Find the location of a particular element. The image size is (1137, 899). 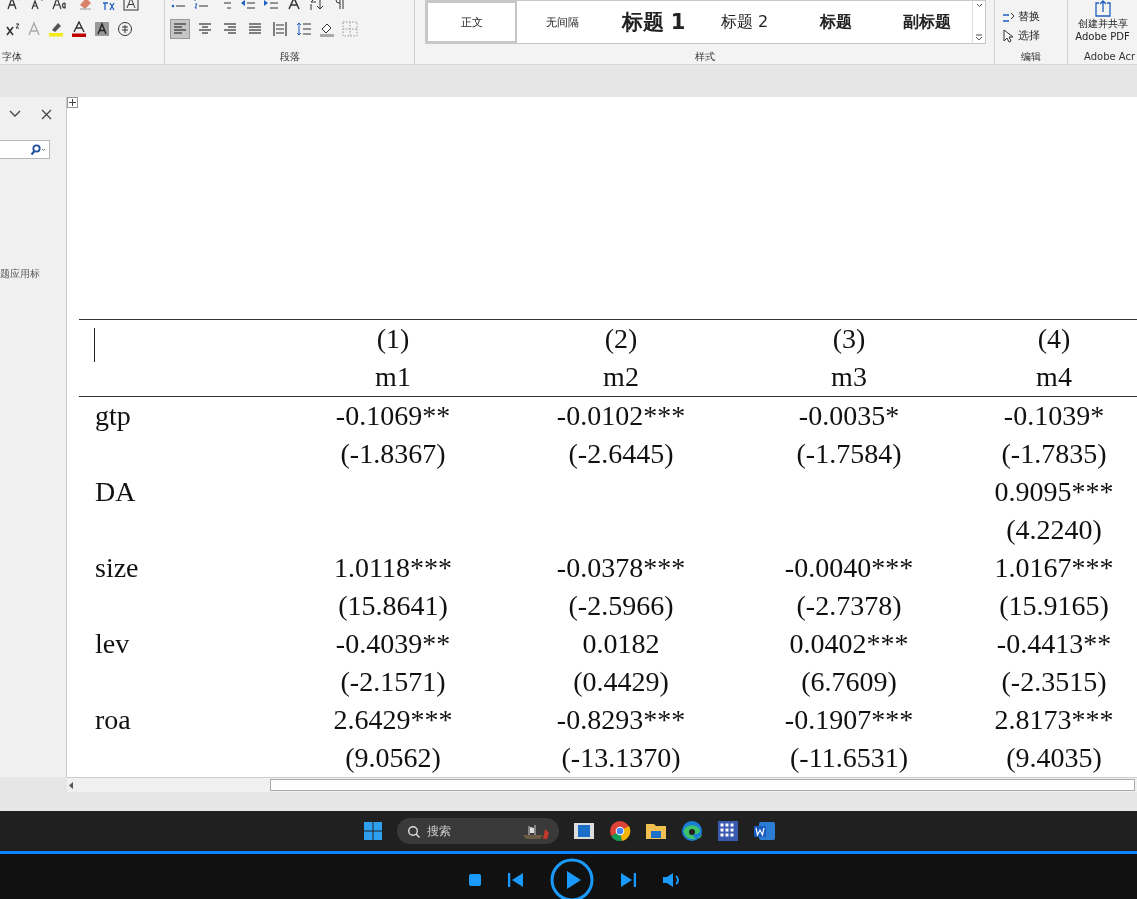

coefficient-cell-text: 1.0118*** is located at coordinates (393, 568).